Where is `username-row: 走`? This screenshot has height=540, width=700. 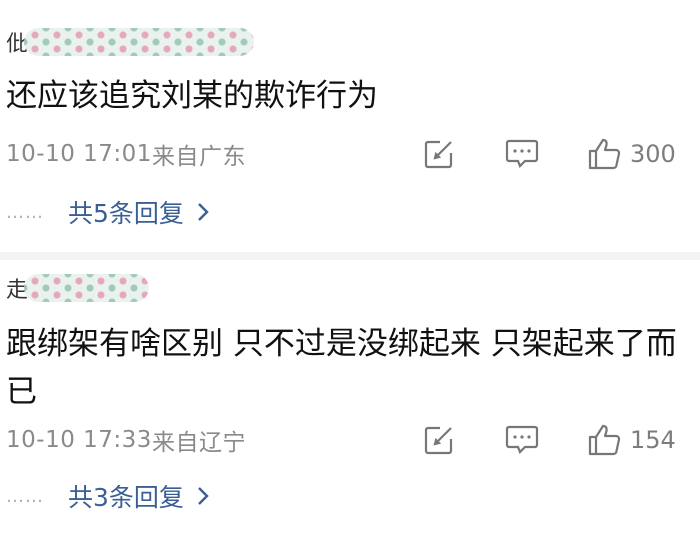
username-row: 走 is located at coordinates (77, 288).